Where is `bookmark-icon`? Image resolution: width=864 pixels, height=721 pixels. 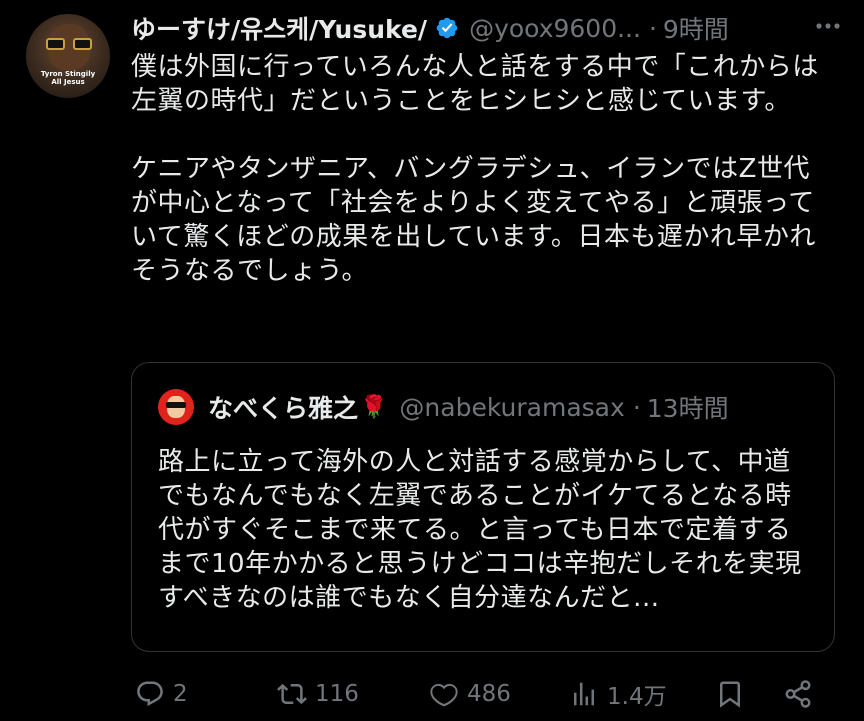
bookmark-icon is located at coordinates (730, 694).